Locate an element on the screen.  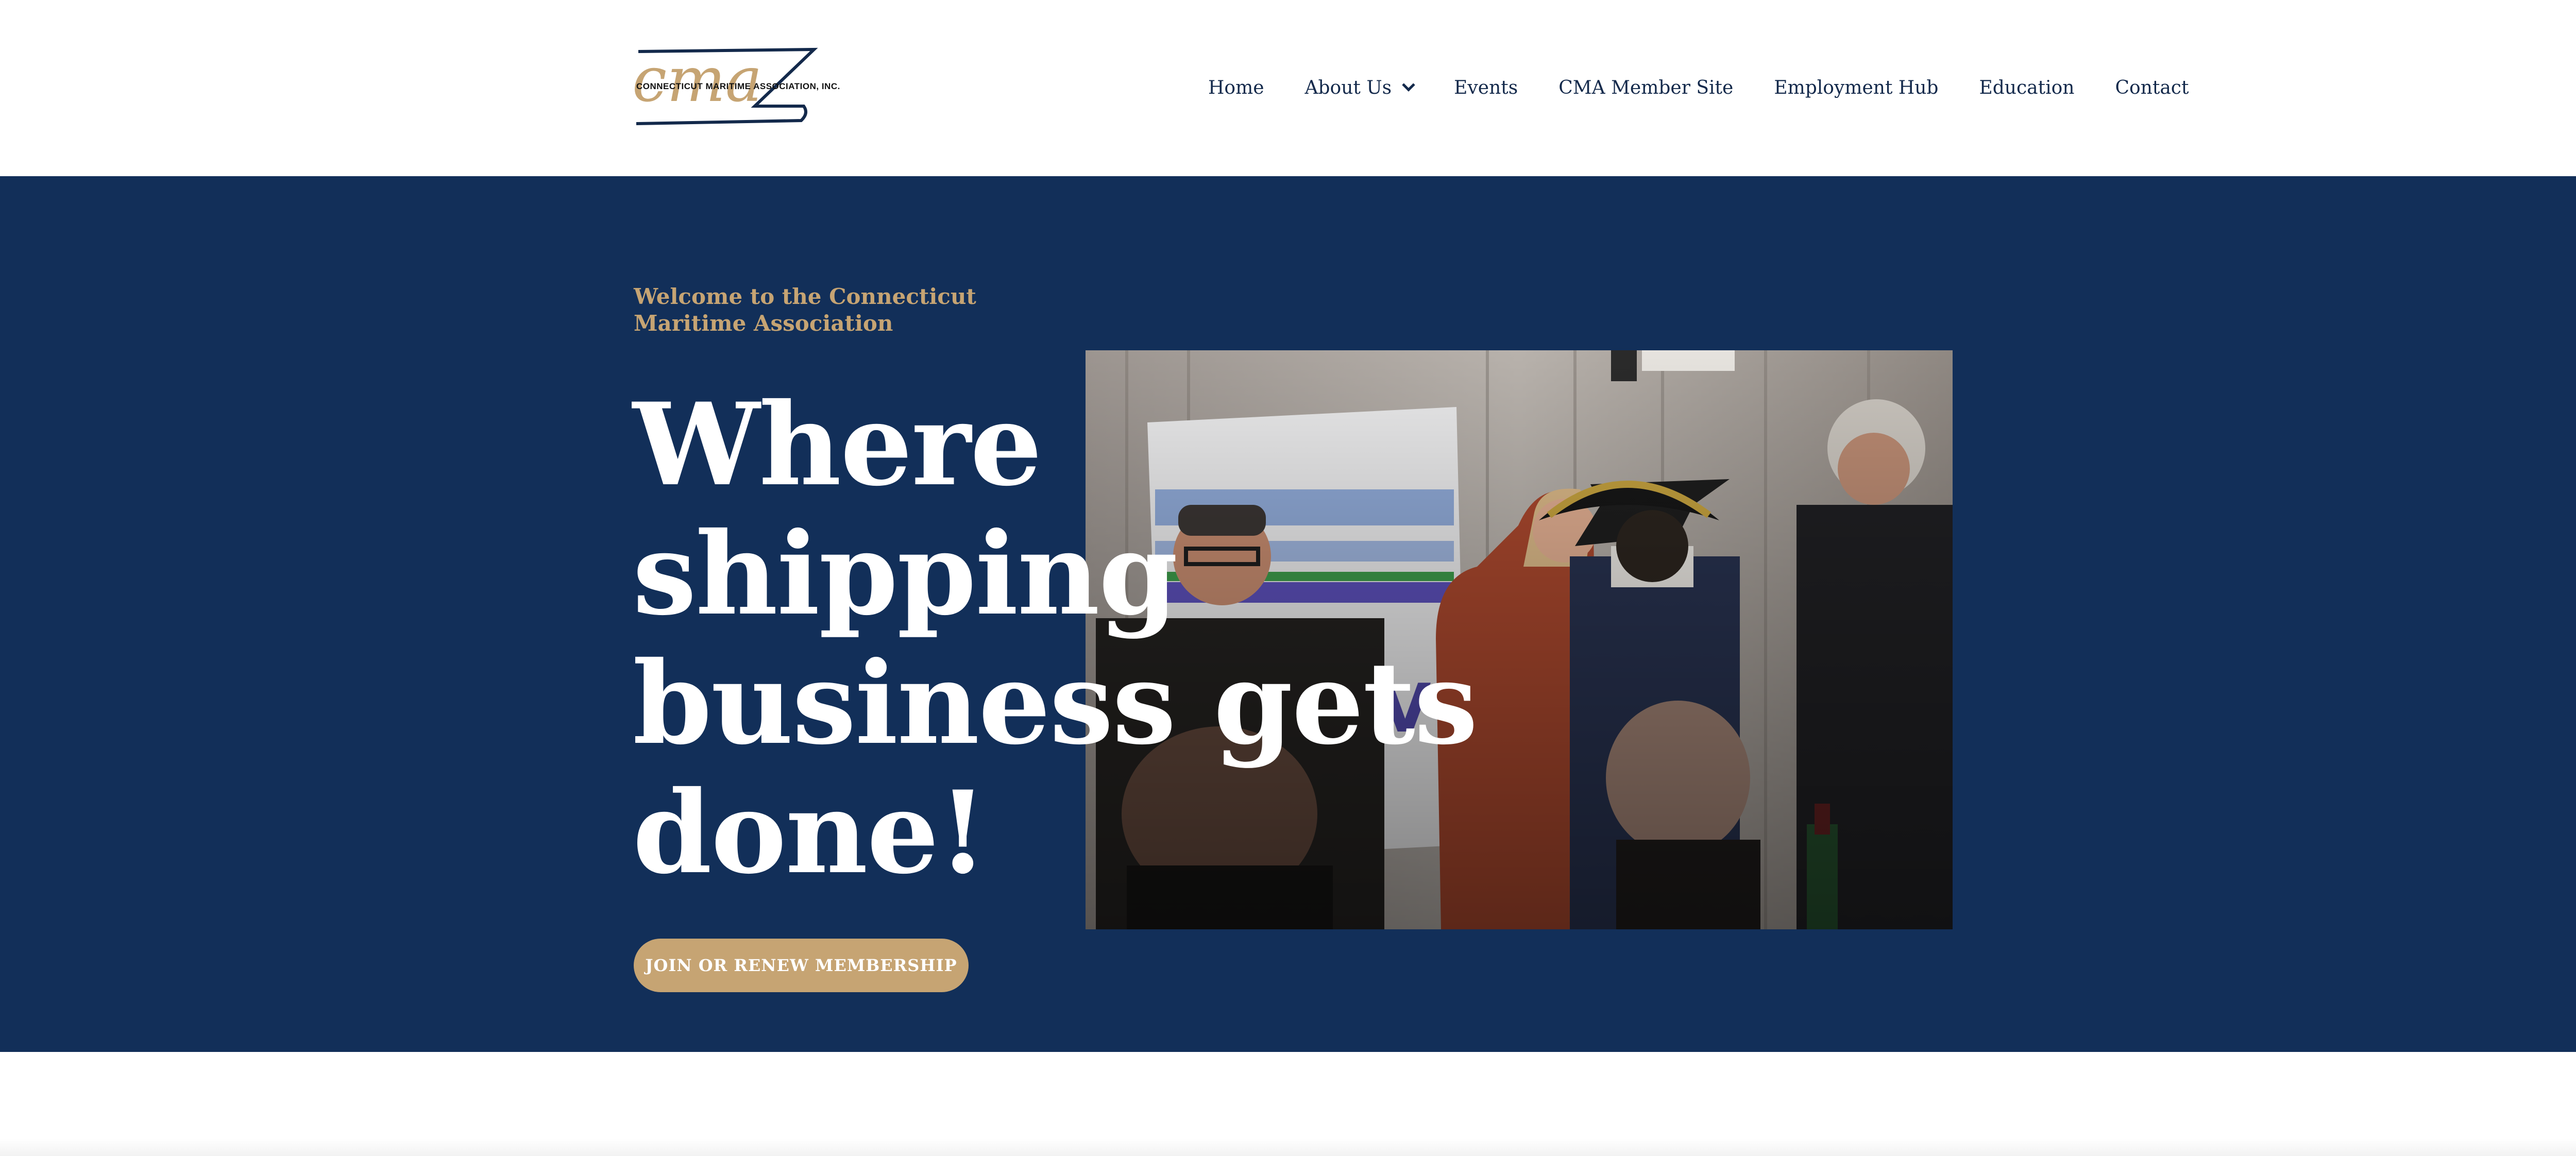
headline-line-1: Where is located at coordinates (837, 444).